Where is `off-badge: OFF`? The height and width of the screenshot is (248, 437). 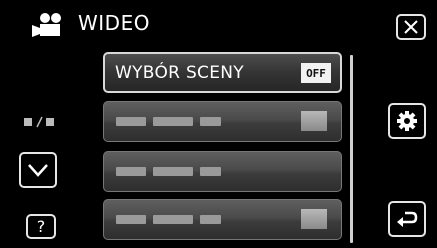
off-badge: OFF is located at coordinates (316, 73).